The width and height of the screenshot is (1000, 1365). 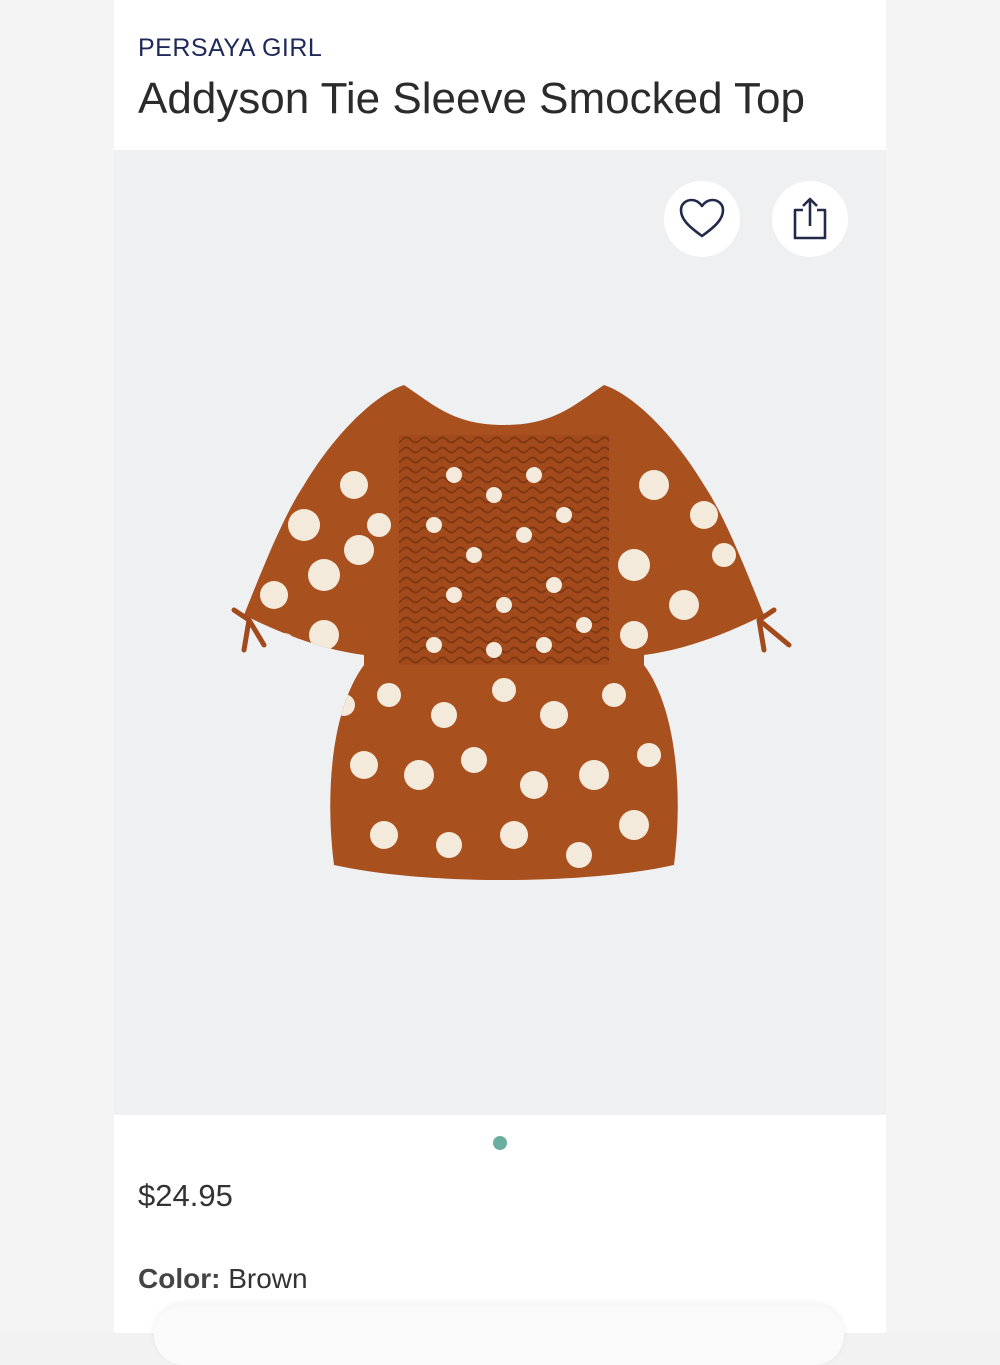 I want to click on carousel-dot-active, so click(x=500, y=1142).